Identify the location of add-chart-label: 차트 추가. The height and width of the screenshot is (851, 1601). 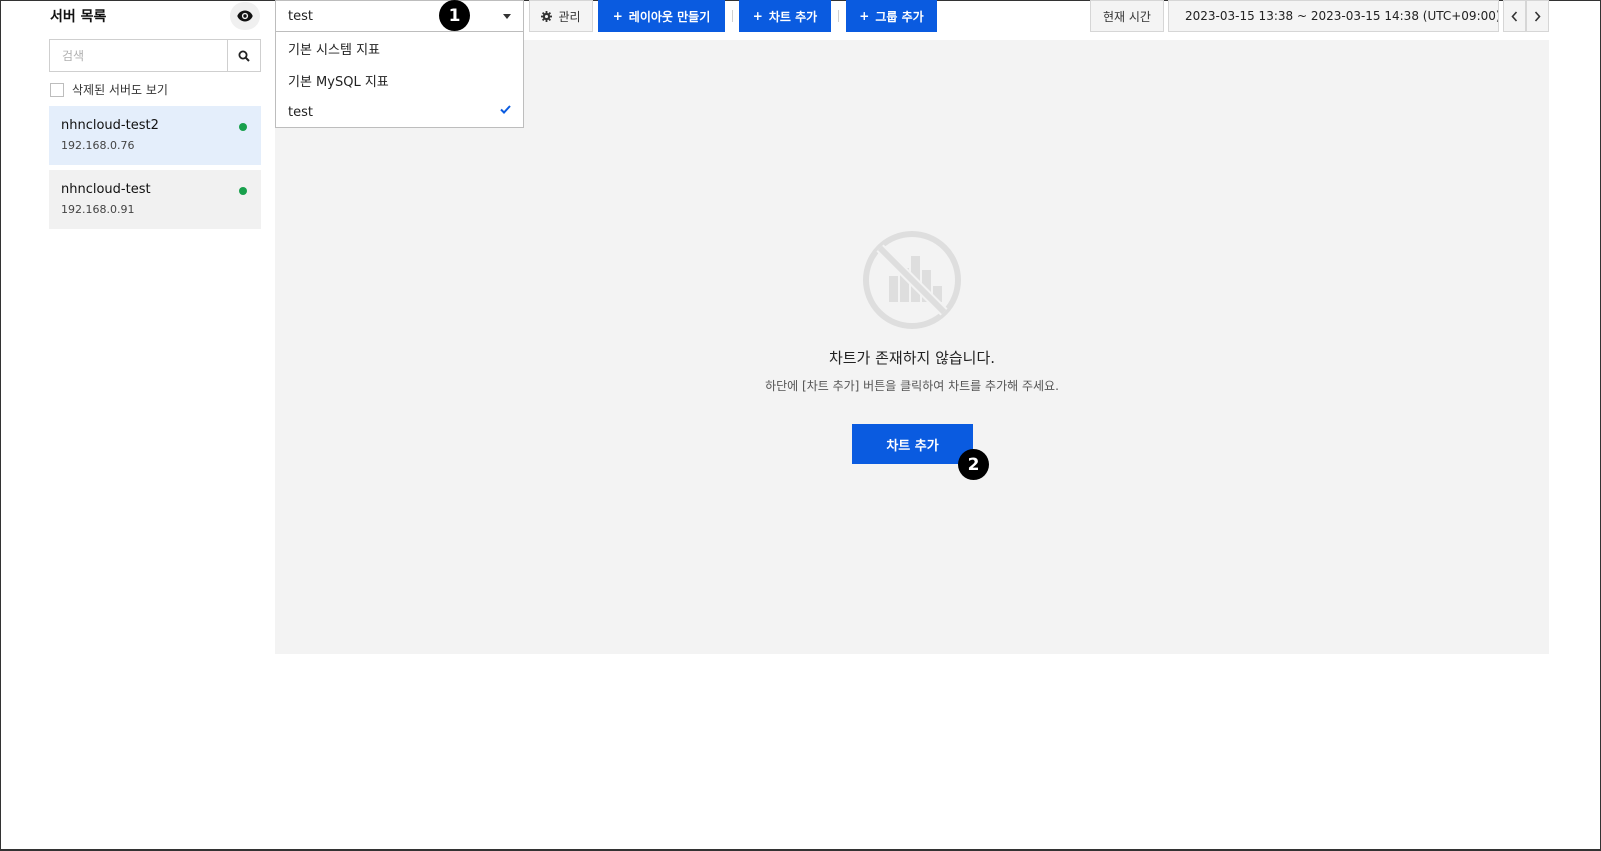
(793, 16).